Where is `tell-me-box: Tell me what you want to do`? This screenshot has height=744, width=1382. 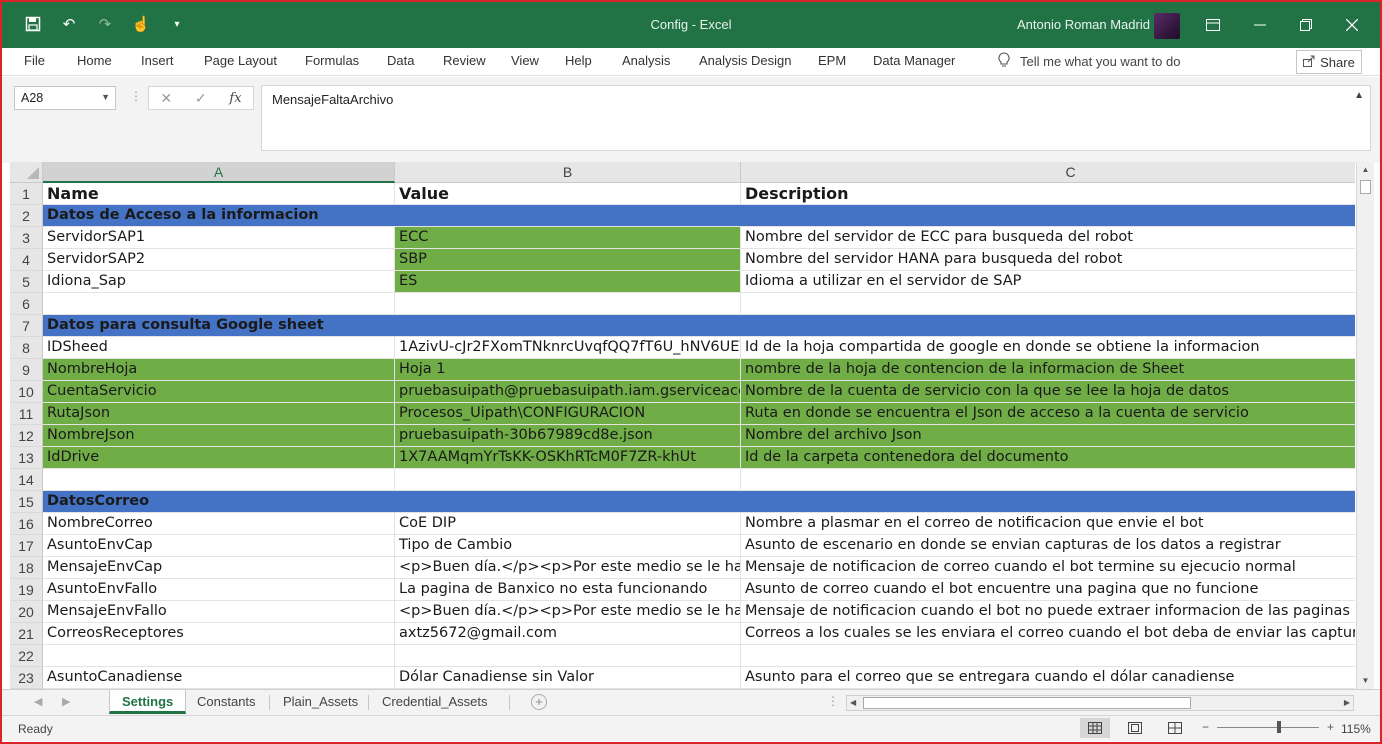 tell-me-box: Tell me what you want to do is located at coordinates (1089, 61).